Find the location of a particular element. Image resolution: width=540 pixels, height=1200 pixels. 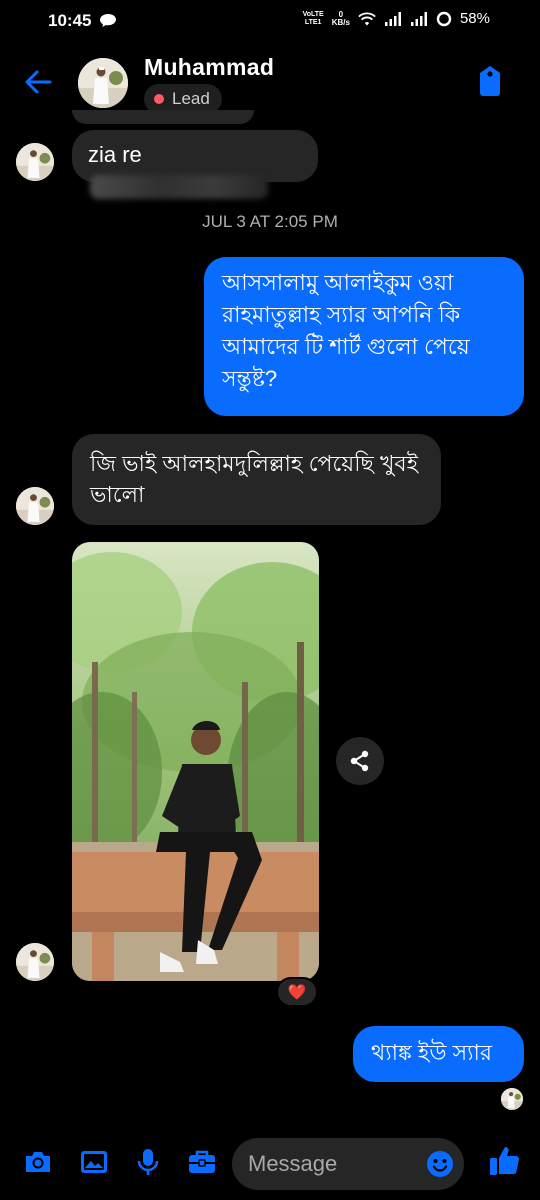

briefcase-icon is located at coordinates (202, 1162).